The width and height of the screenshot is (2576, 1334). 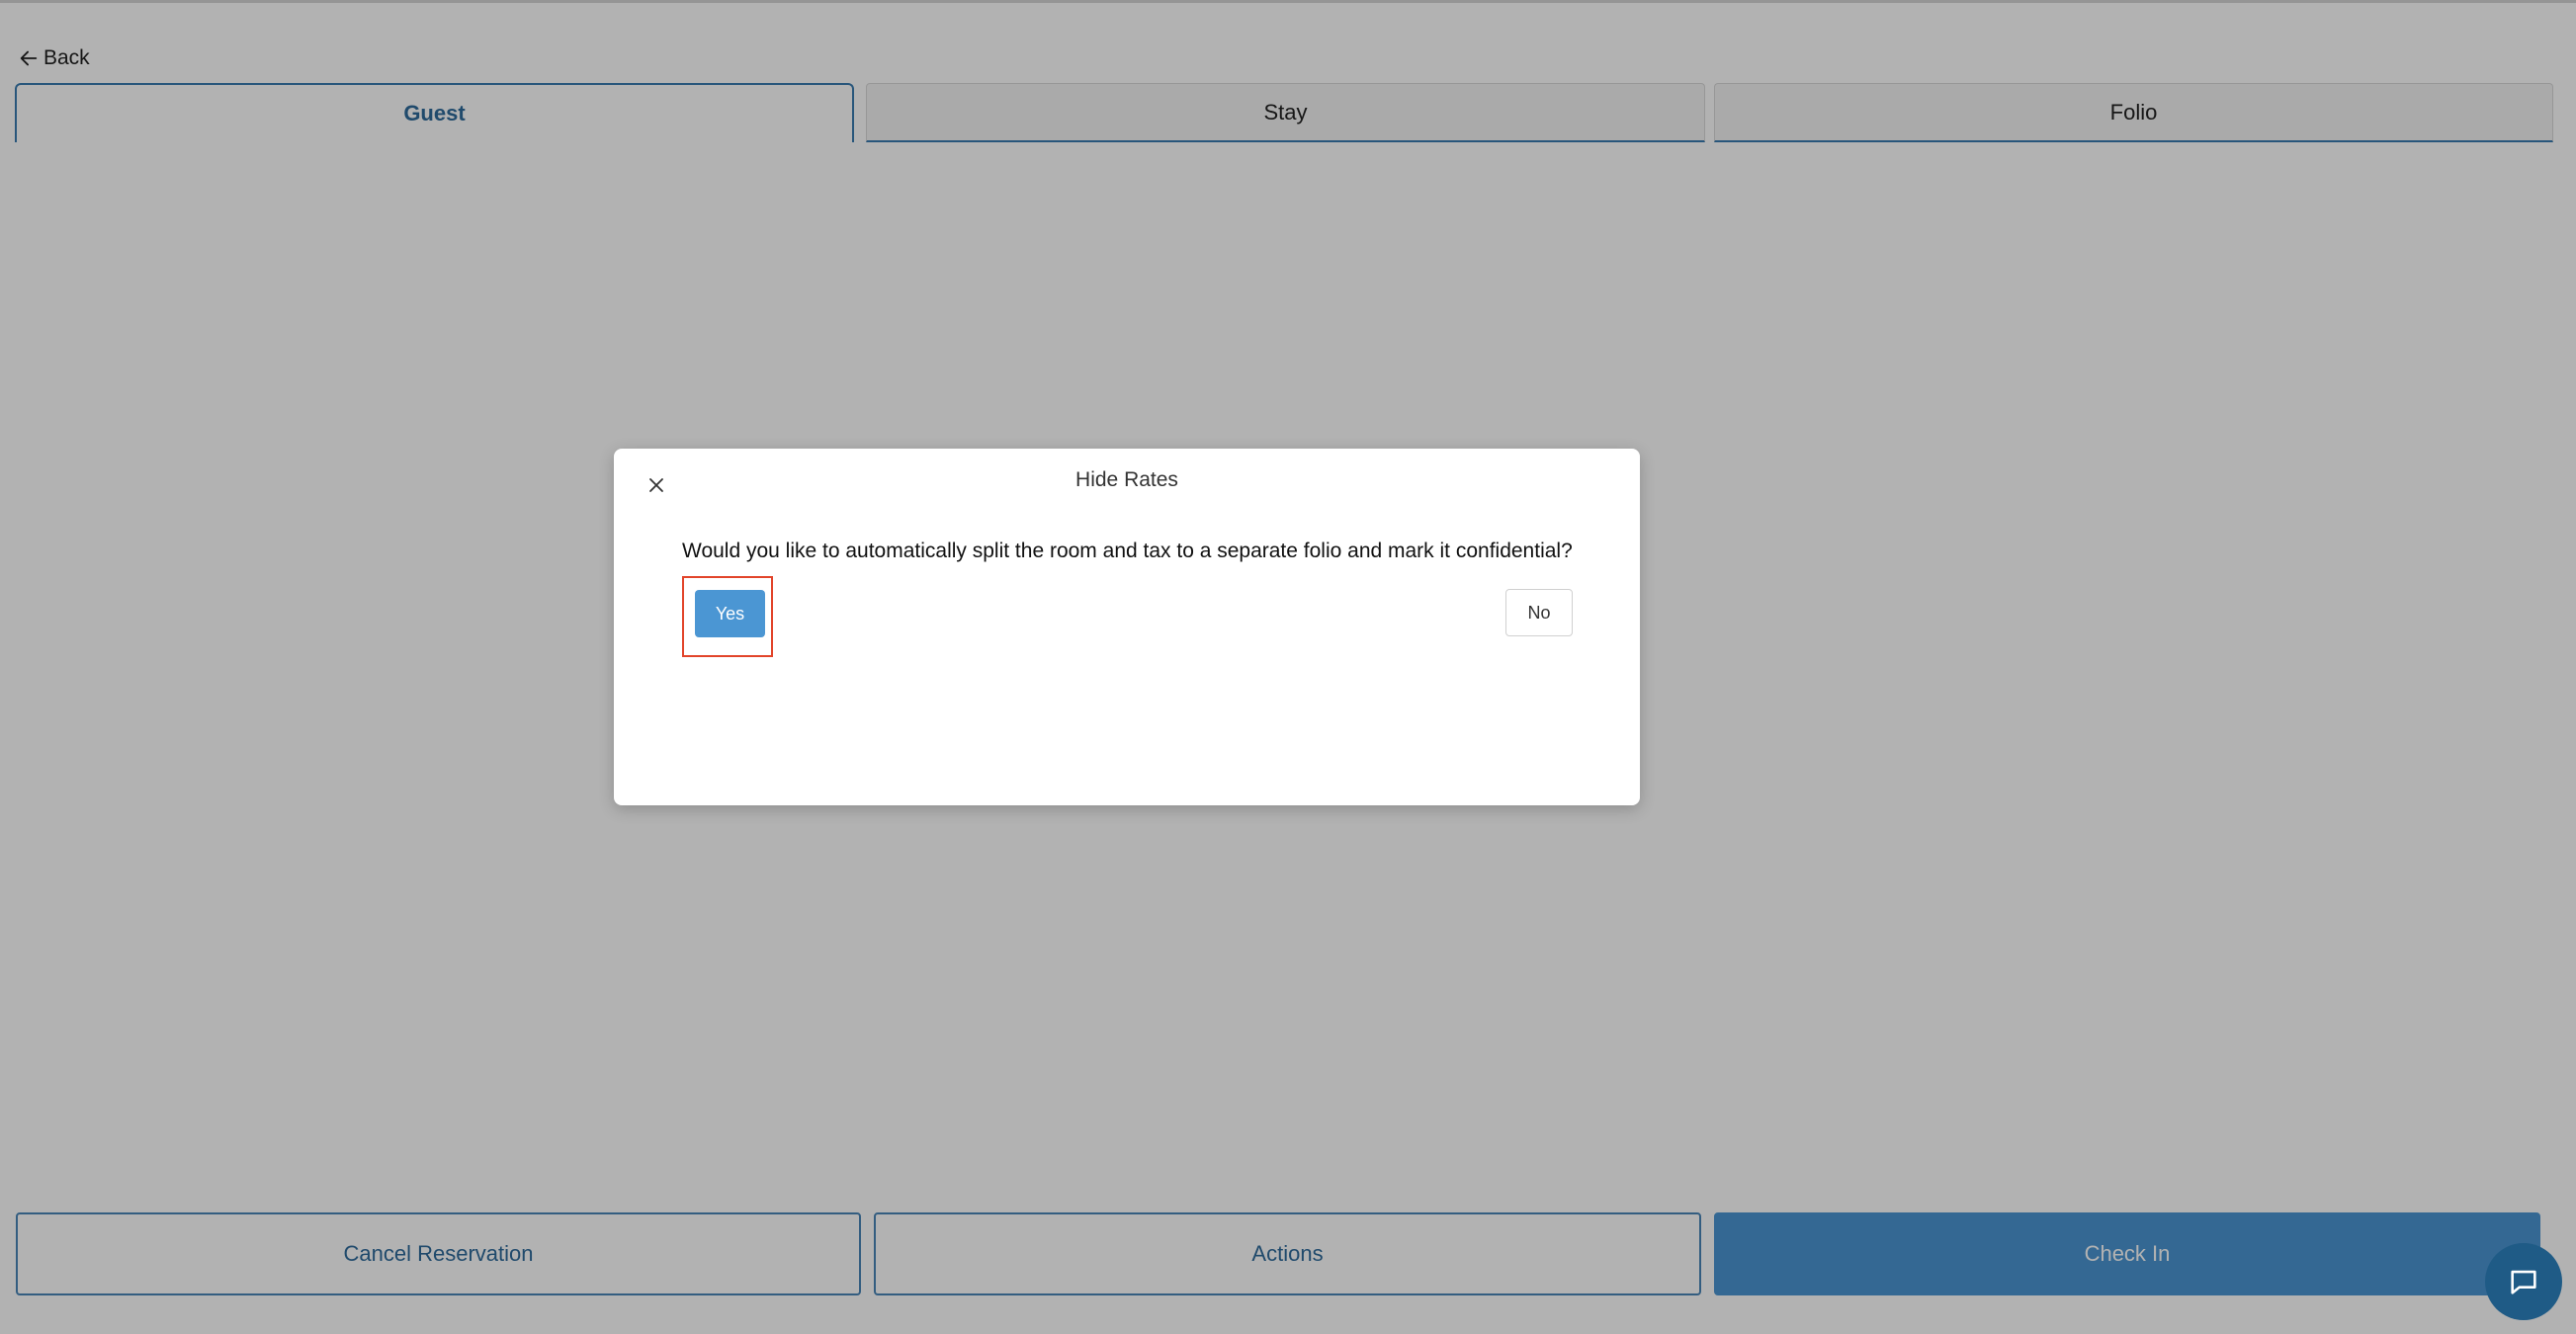 I want to click on chat-button, so click(x=2523, y=1281).